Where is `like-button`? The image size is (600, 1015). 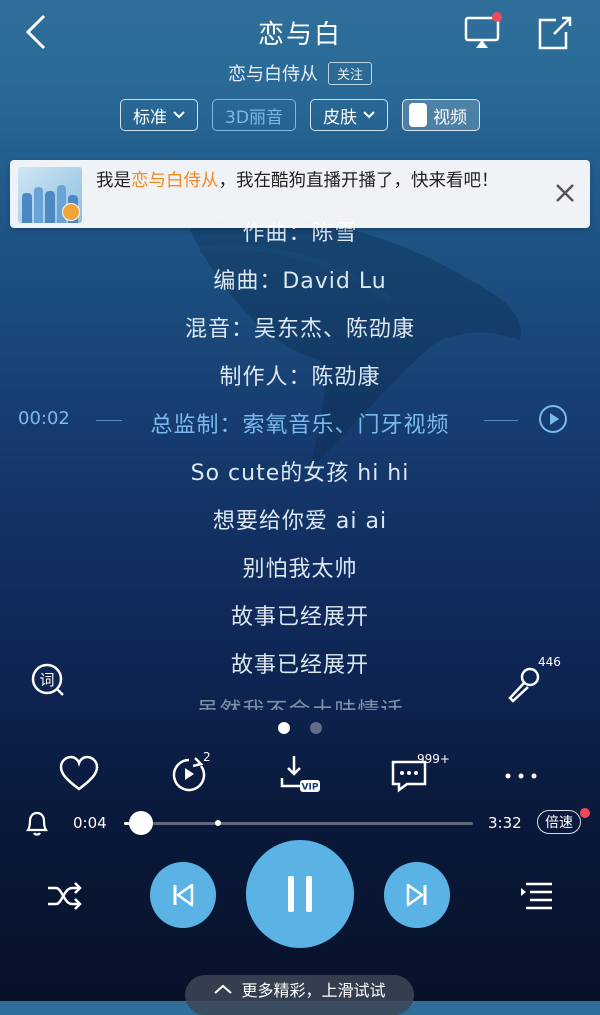 like-button is located at coordinates (79, 774).